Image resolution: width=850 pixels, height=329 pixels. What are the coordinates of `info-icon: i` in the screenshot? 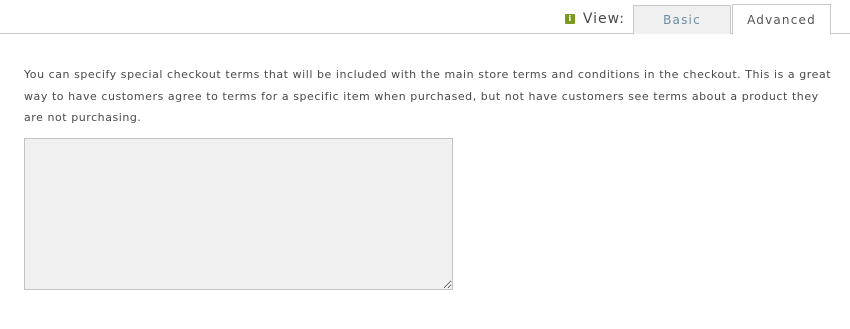 It's located at (569, 19).